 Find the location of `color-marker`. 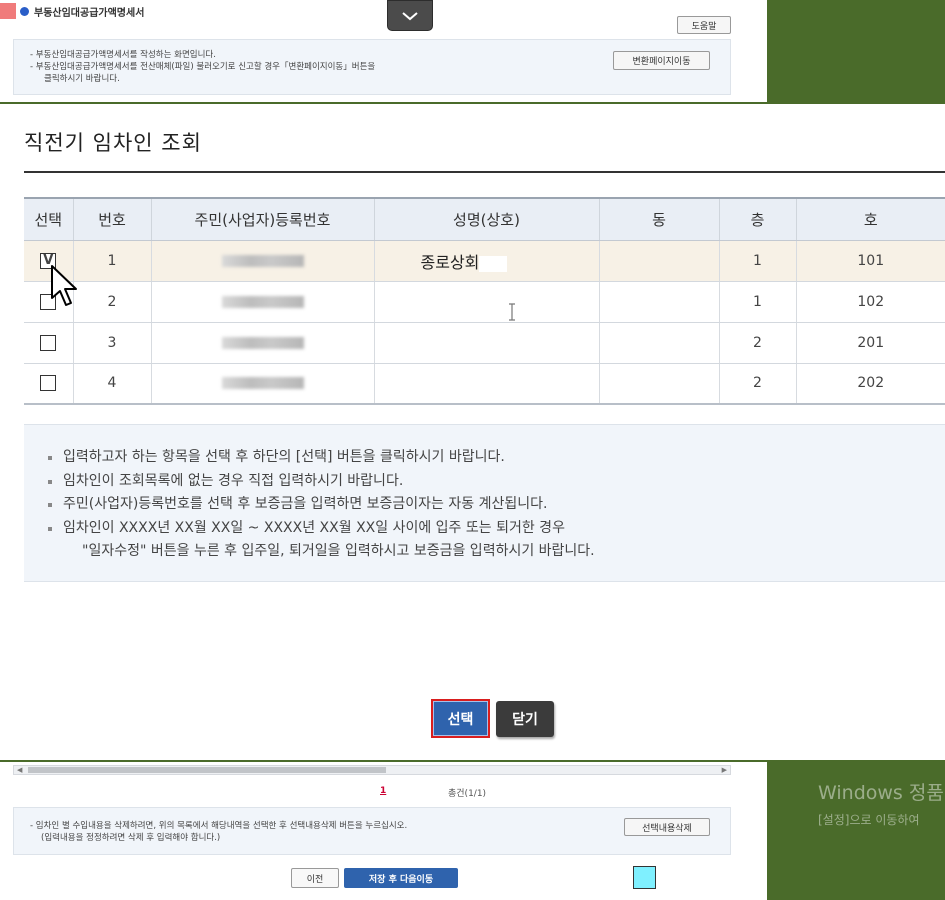

color-marker is located at coordinates (644, 877).